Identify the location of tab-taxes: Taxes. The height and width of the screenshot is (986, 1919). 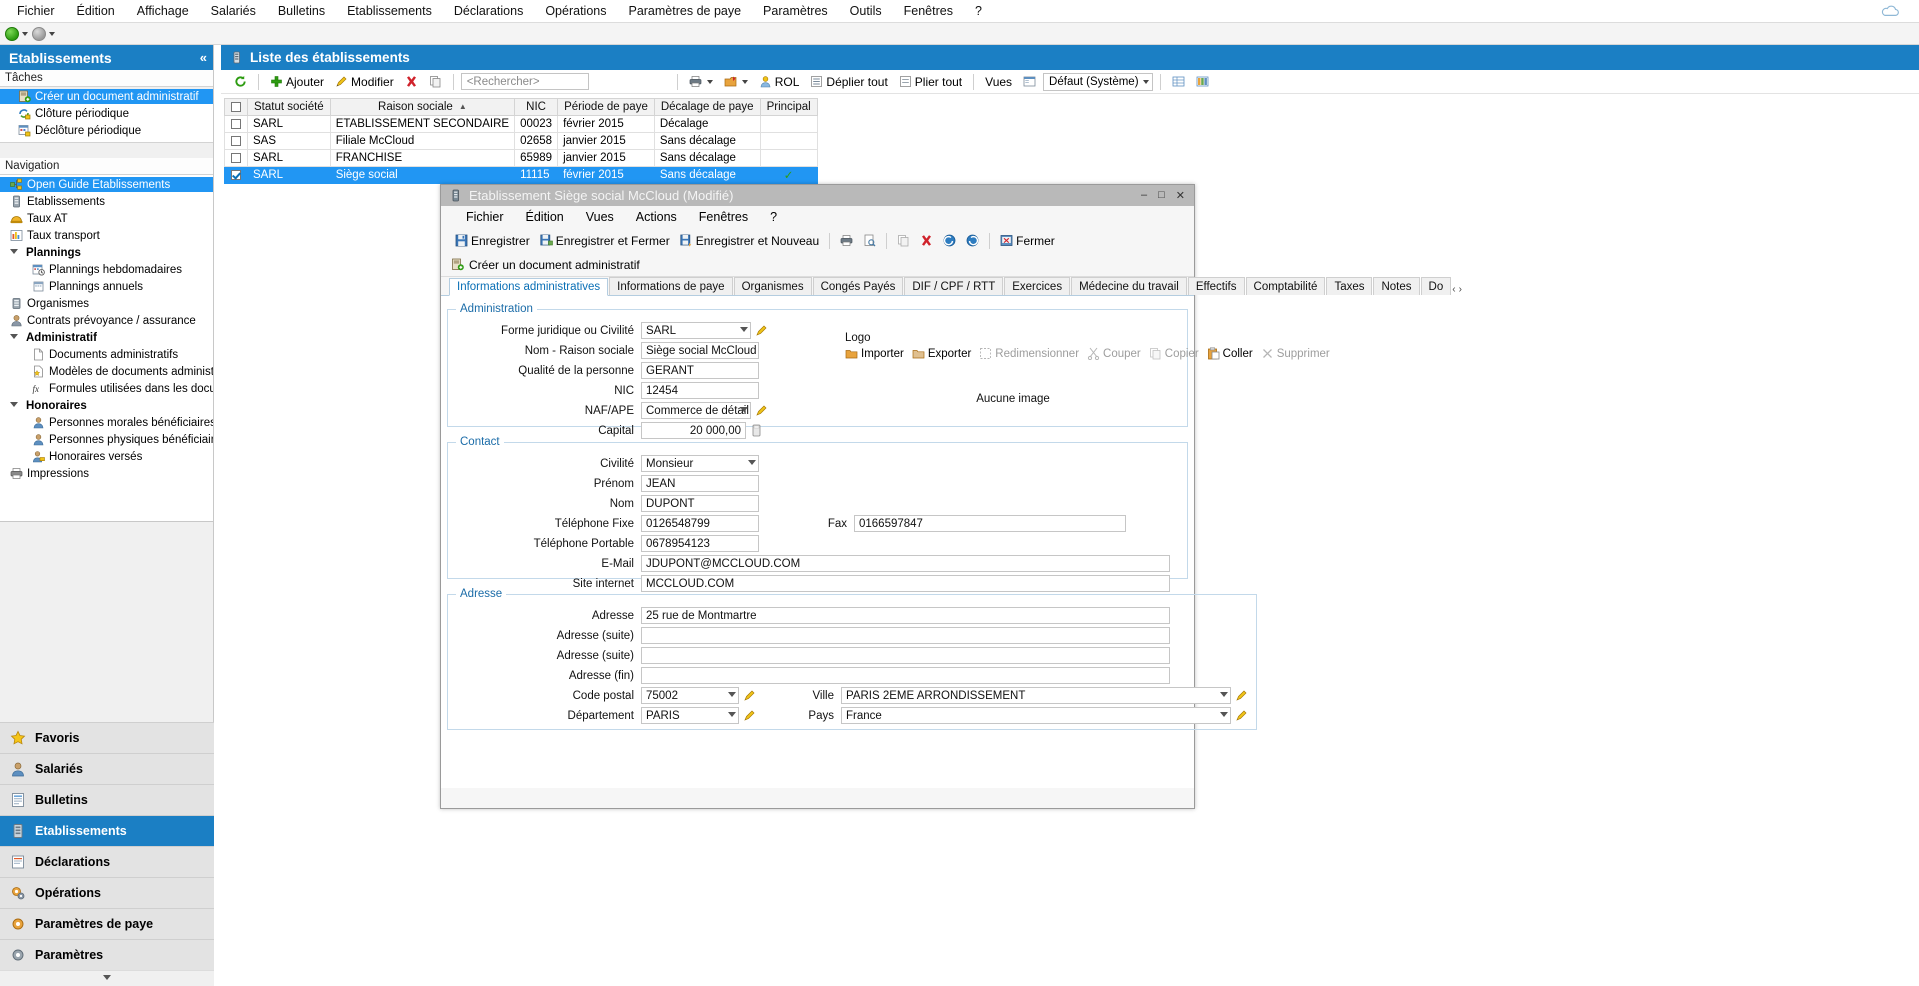
(1349, 286).